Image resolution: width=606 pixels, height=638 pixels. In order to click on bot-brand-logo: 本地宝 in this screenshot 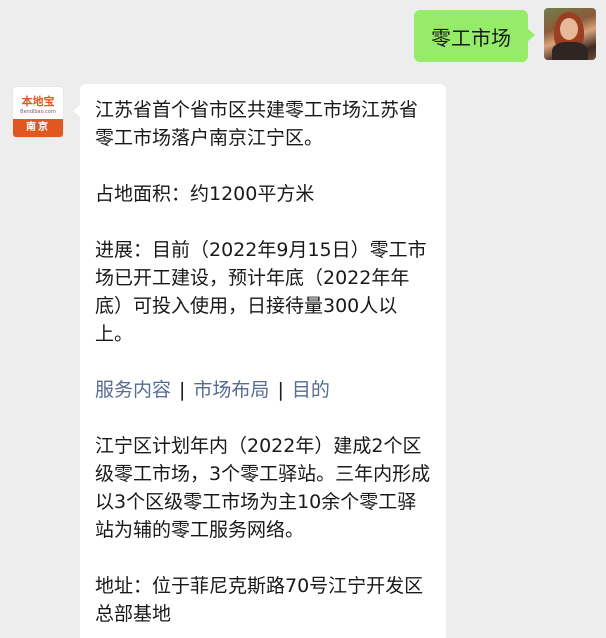, I will do `click(38, 101)`.